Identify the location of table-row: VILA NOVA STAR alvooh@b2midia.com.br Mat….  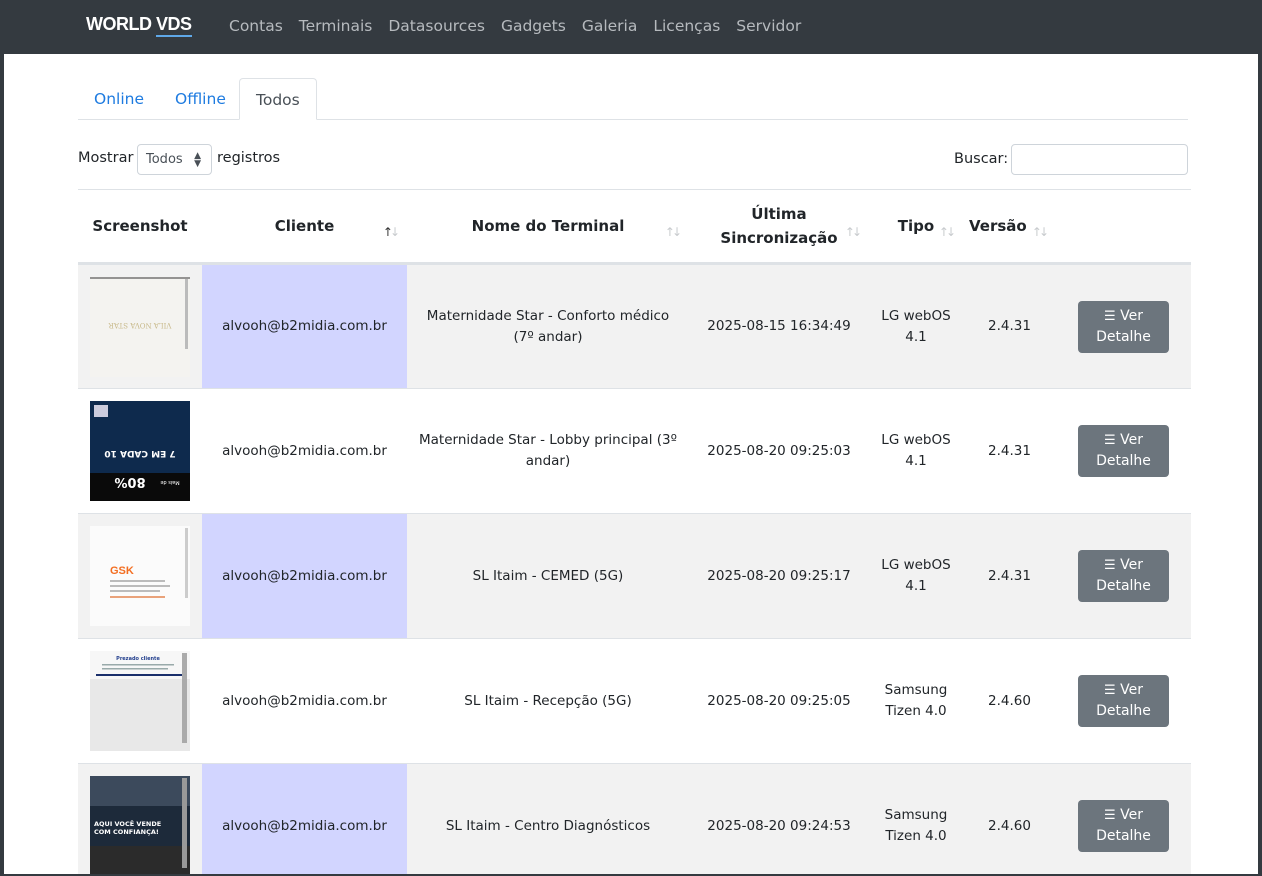
(634, 326).